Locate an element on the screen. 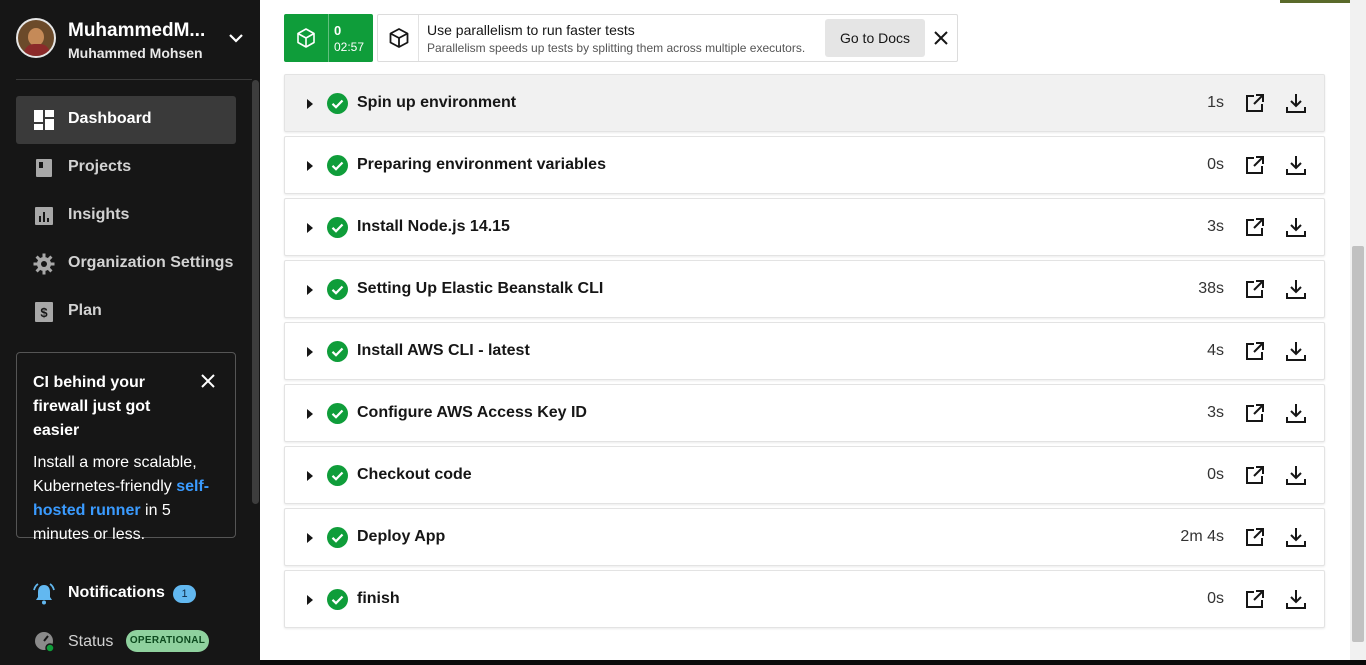 Image resolution: width=1366 pixels, height=665 pixels. step-row: Preparing environment variables 0s is located at coordinates (804, 165).